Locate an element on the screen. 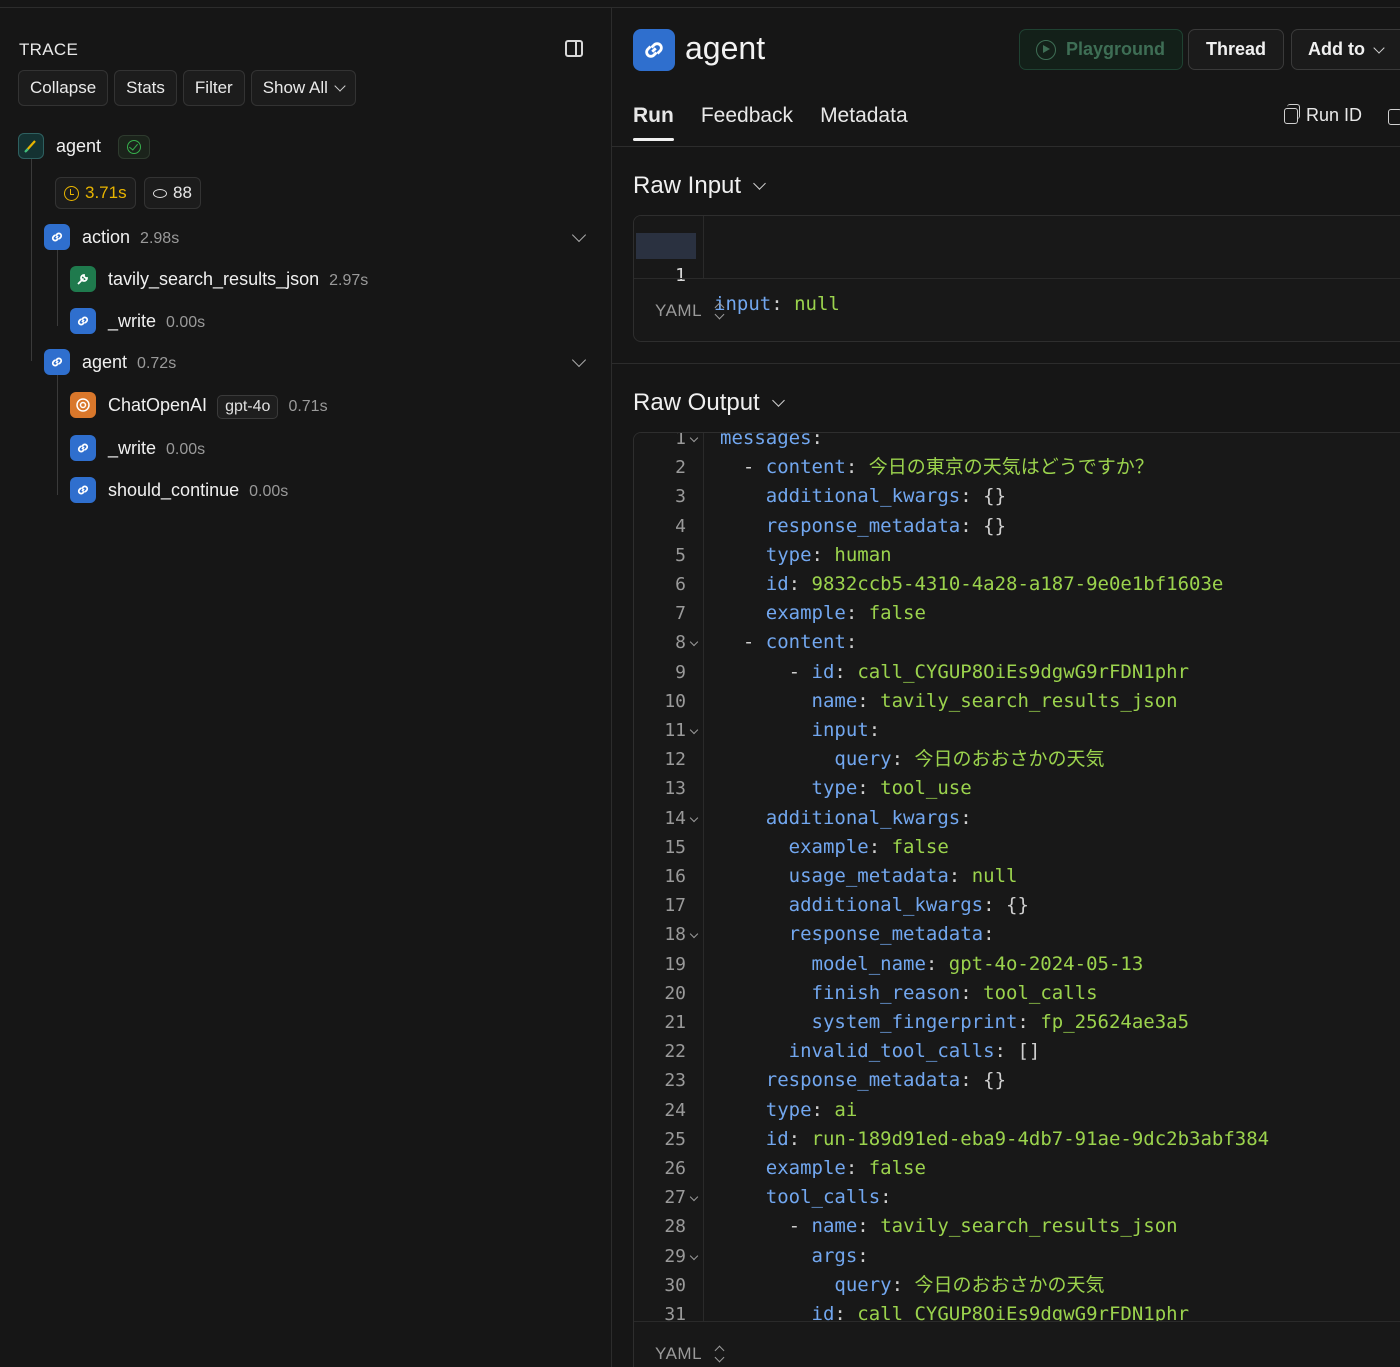  code-line: 4 response_metadata: {} is located at coordinates (841, 525).